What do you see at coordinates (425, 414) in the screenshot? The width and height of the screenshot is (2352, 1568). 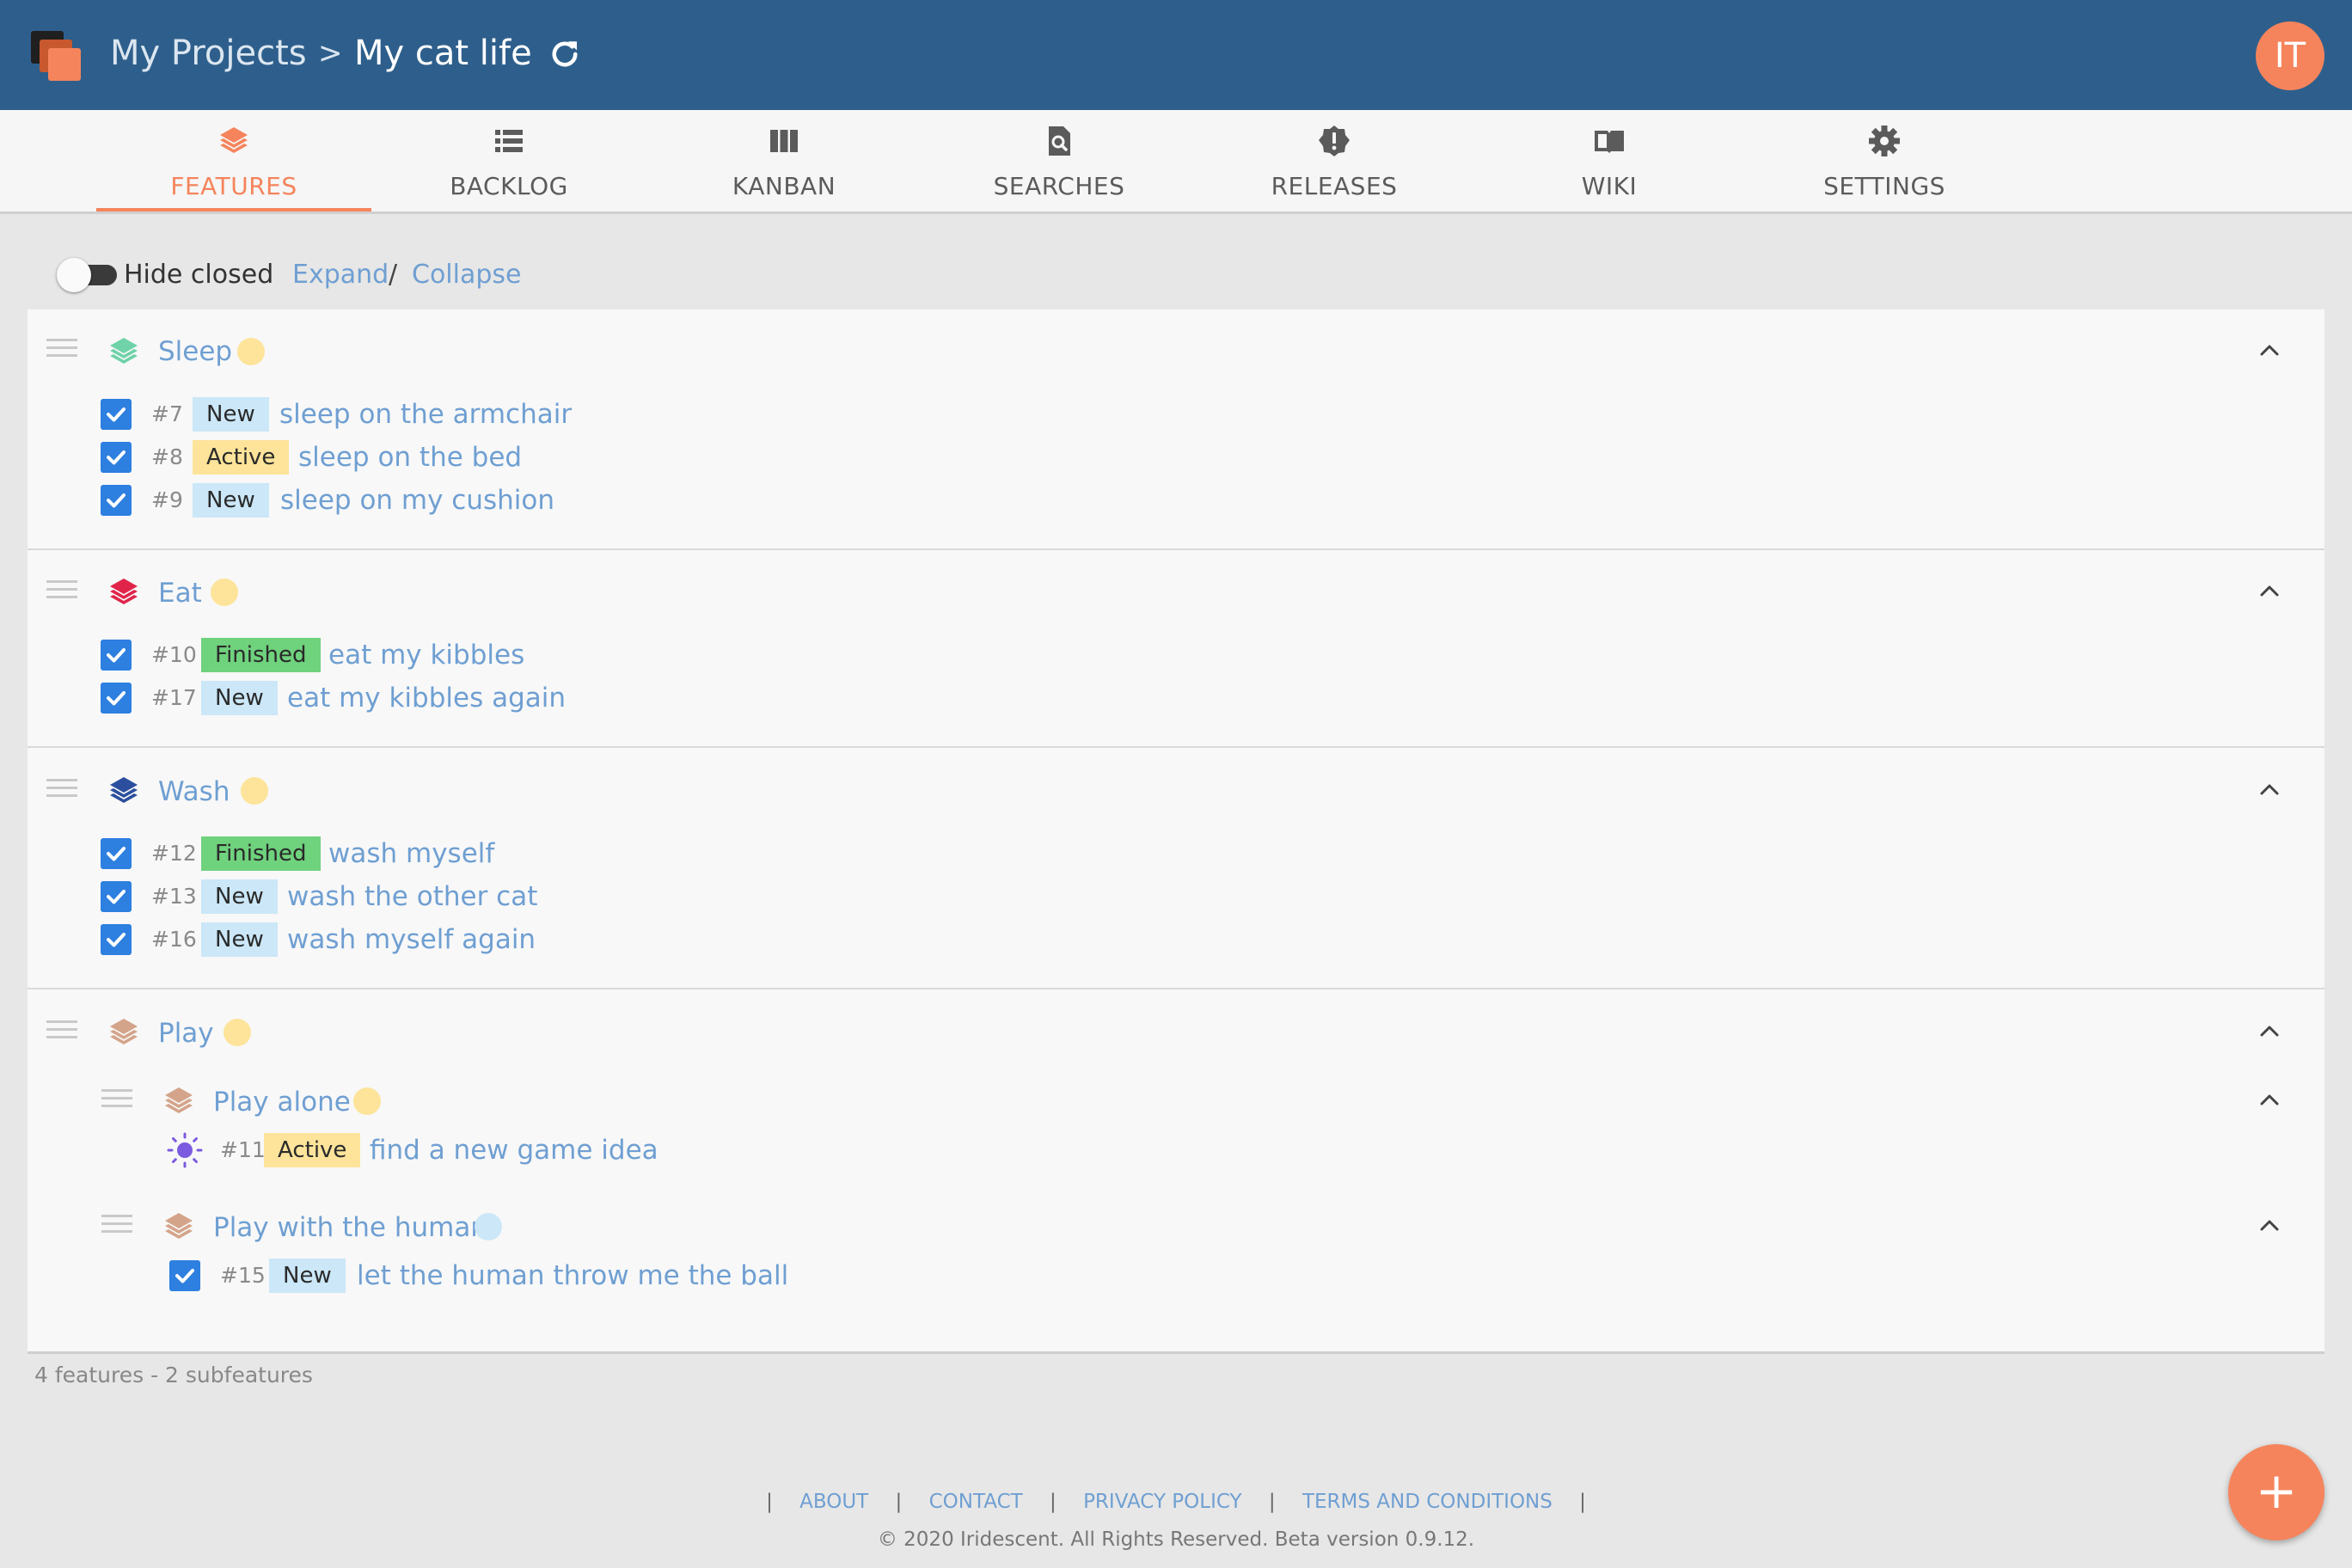 I see `item-title: sleep on the armchair` at bounding box center [425, 414].